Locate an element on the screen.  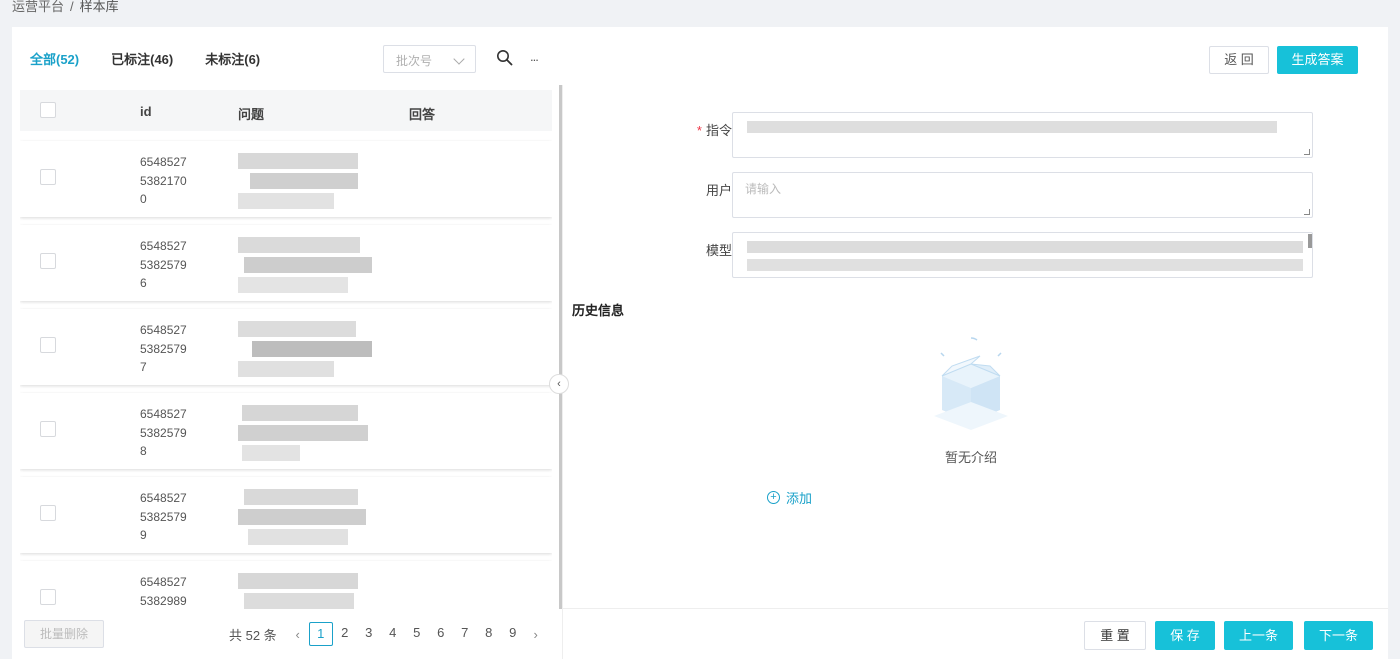
row-id: 6548527 5382579 7 is located at coordinates (163, 348).